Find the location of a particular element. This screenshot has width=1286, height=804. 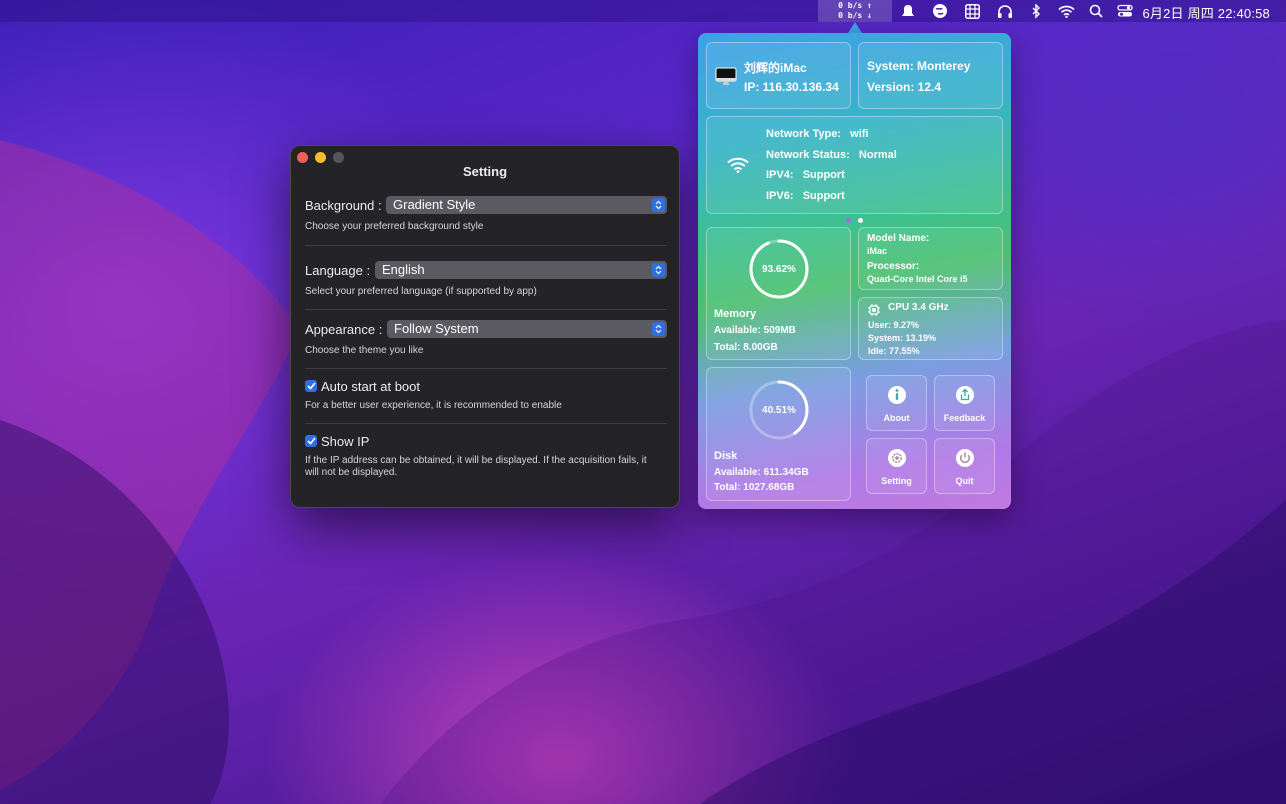

quit-label: Quit is located at coordinates (964, 481).